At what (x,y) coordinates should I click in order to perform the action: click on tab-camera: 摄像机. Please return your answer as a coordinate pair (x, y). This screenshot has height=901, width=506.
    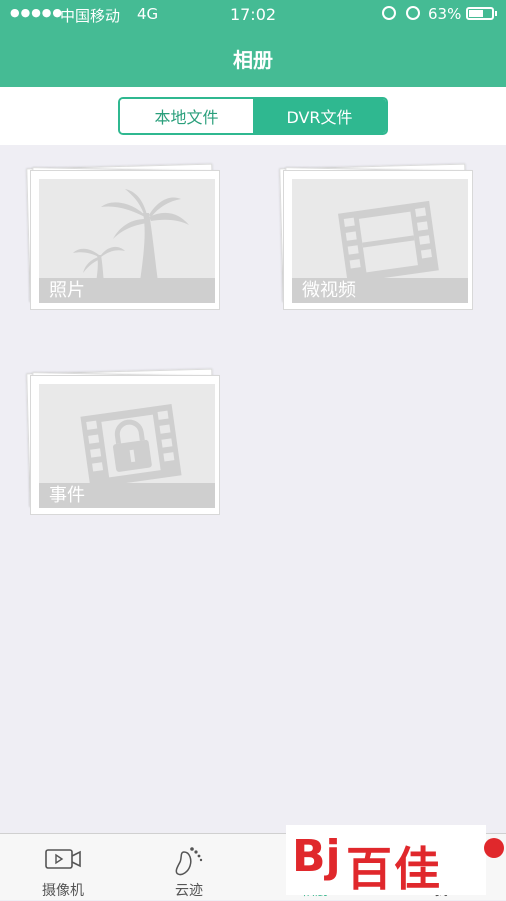
    Looking at the image, I should click on (63, 867).